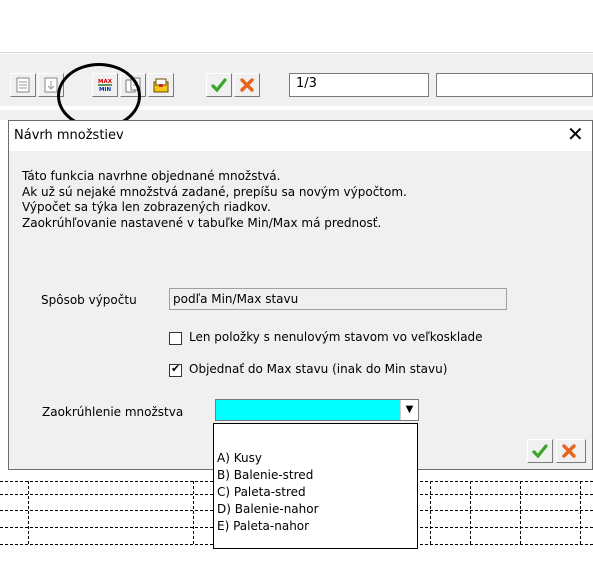  Describe the element at coordinates (261, 492) in the screenshot. I see `rounding-option: C) Paleta-stred` at that location.